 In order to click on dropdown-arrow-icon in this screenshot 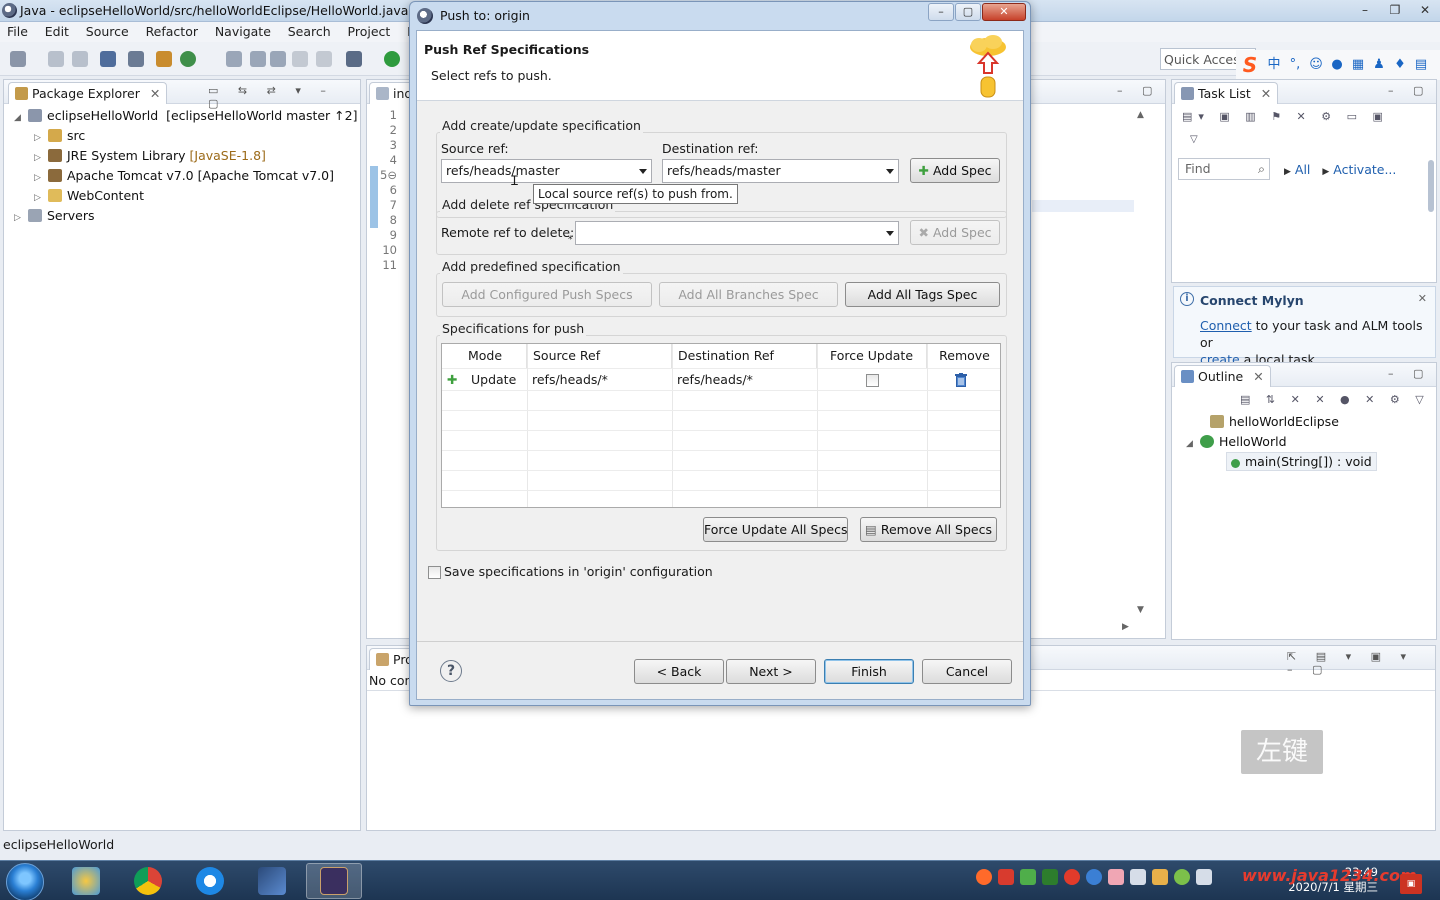, I will do `click(643, 171)`.